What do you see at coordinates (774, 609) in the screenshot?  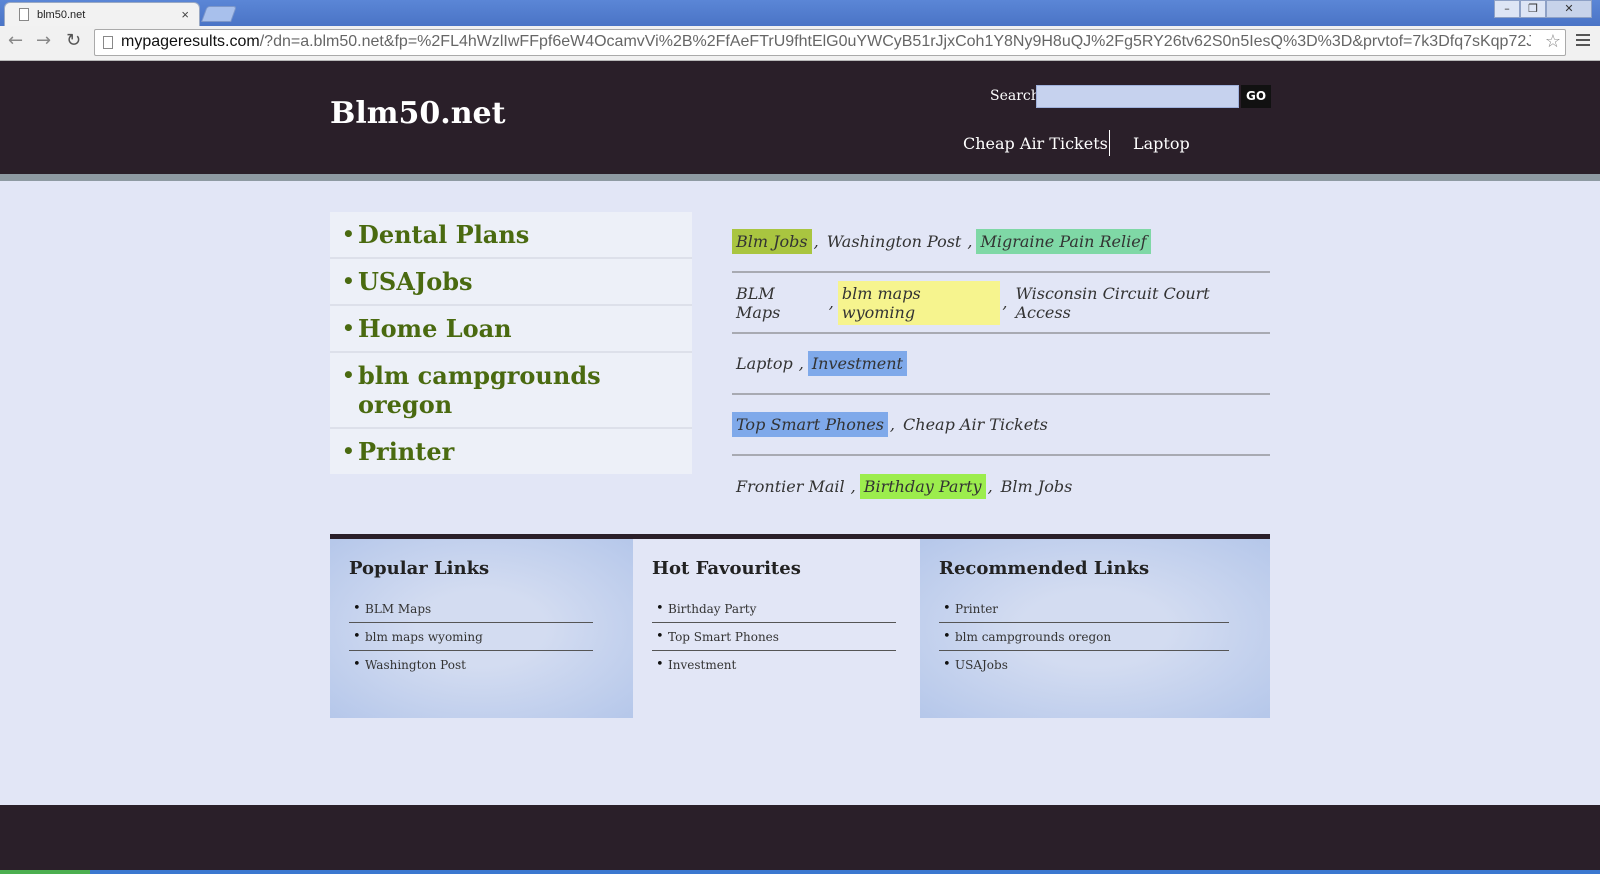 I see `hot-link: Birthday Party` at bounding box center [774, 609].